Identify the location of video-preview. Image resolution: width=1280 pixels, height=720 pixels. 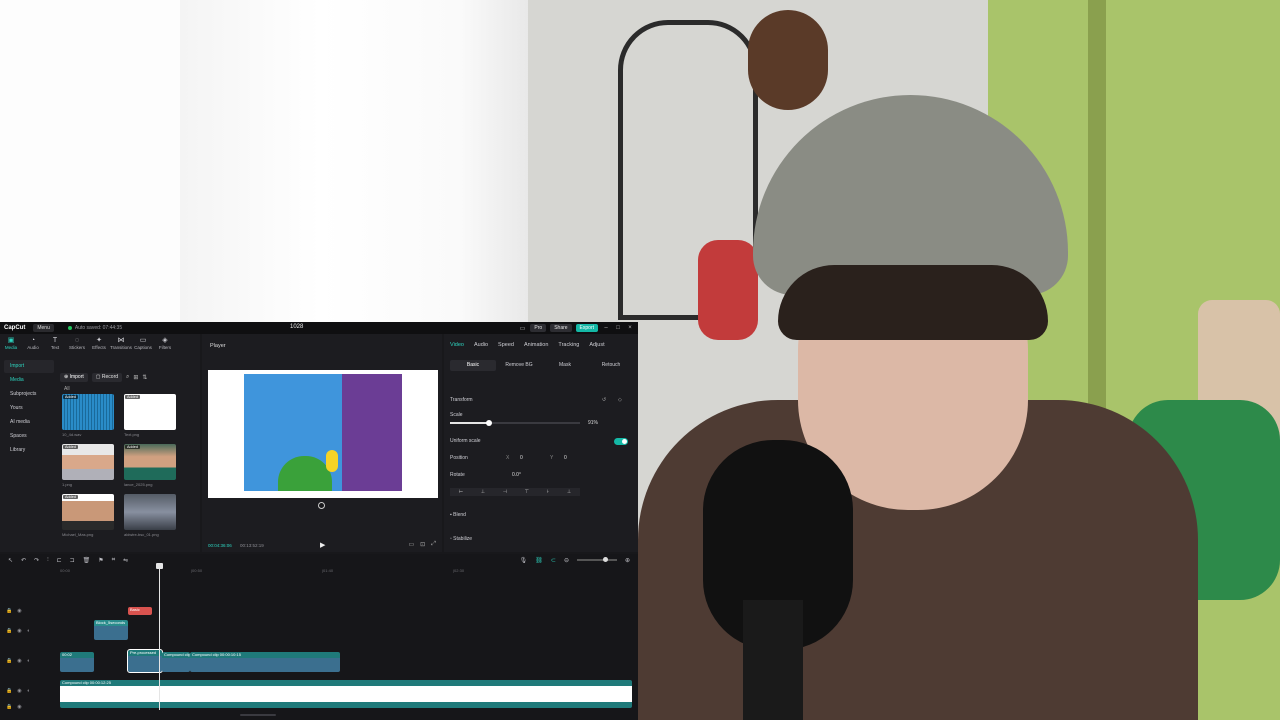
(323, 434).